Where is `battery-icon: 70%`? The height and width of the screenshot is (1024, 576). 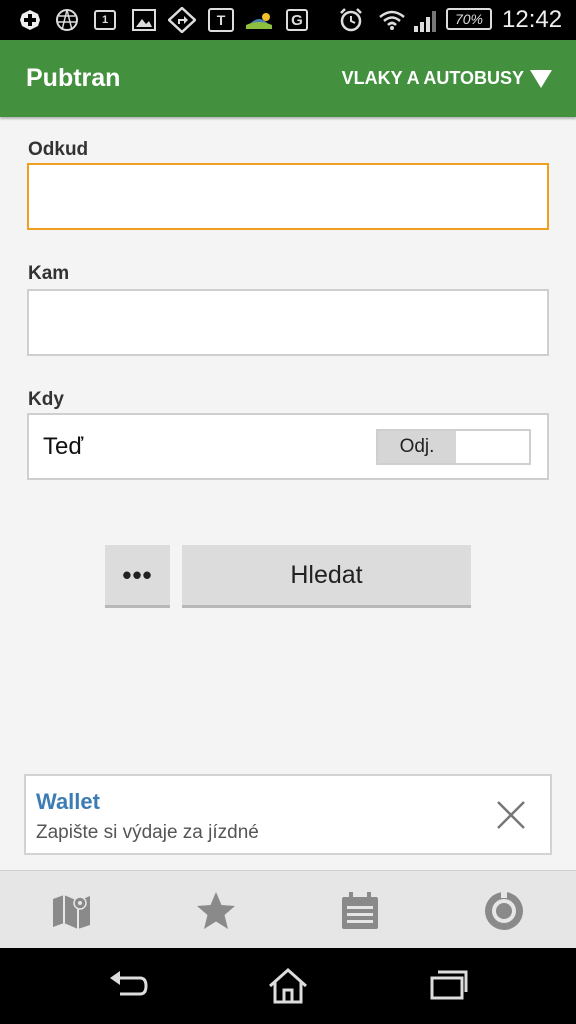 battery-icon: 70% is located at coordinates (469, 19).